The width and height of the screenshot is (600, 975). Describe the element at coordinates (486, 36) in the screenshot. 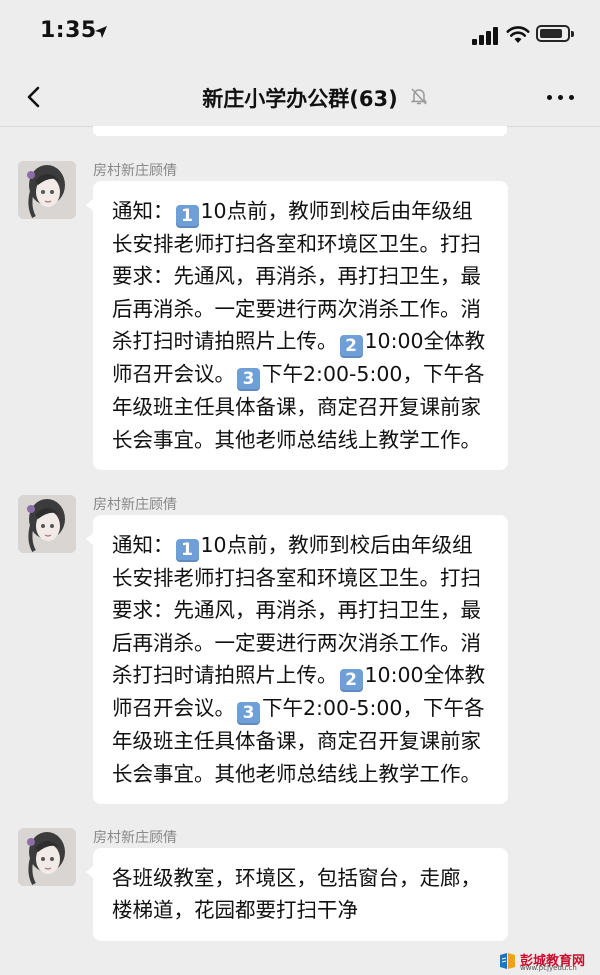

I see `cellular-signal-icon` at that location.